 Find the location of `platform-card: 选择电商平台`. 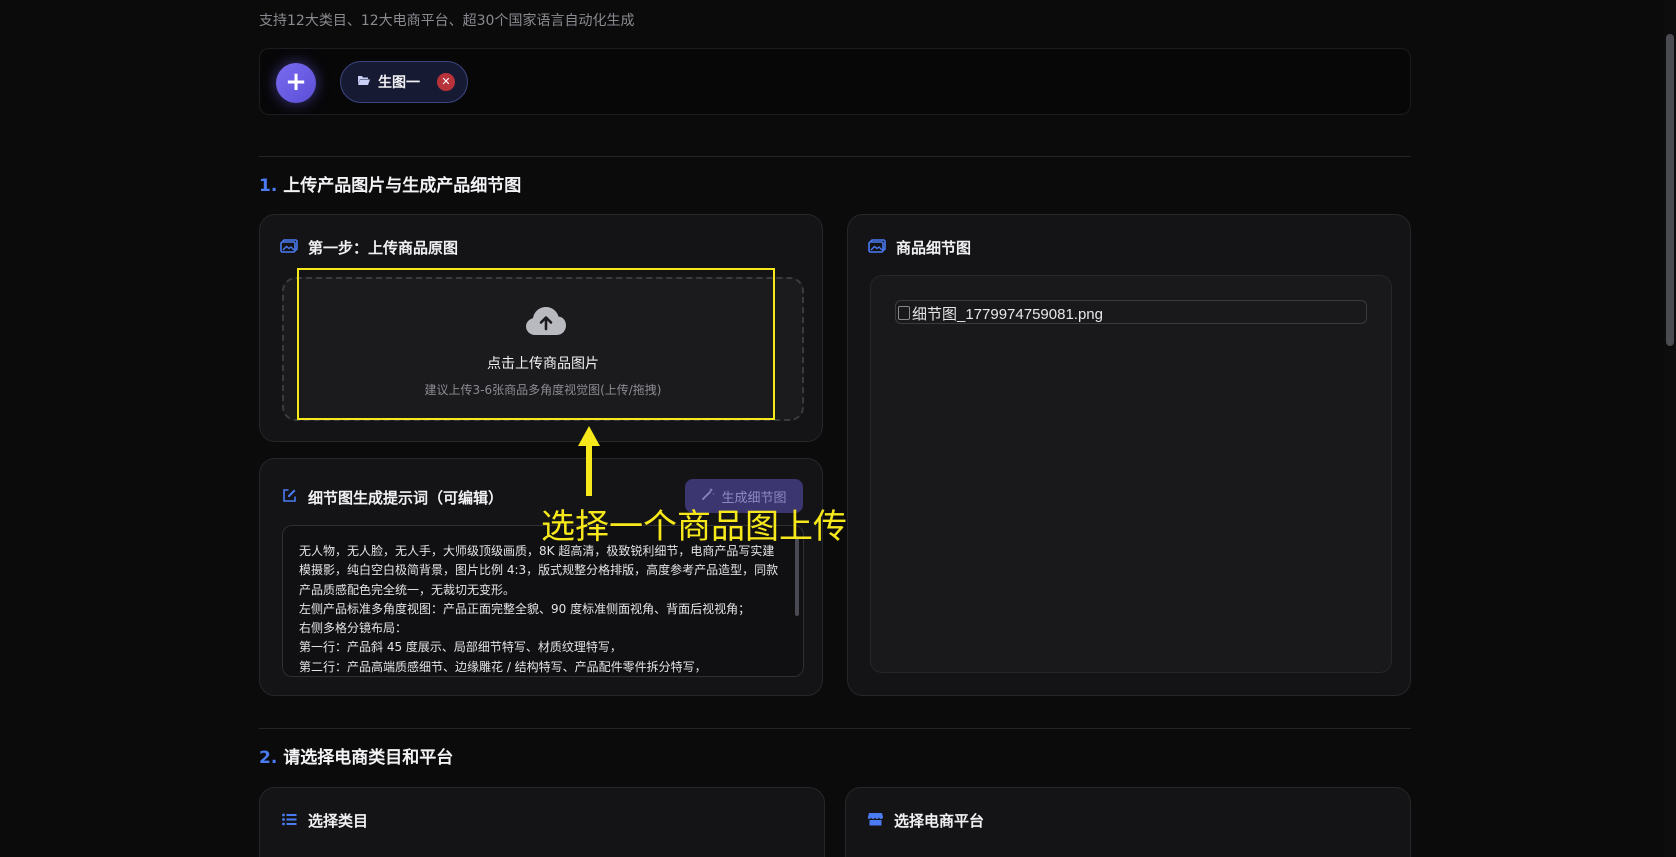

platform-card: 选择电商平台 is located at coordinates (1128, 822).